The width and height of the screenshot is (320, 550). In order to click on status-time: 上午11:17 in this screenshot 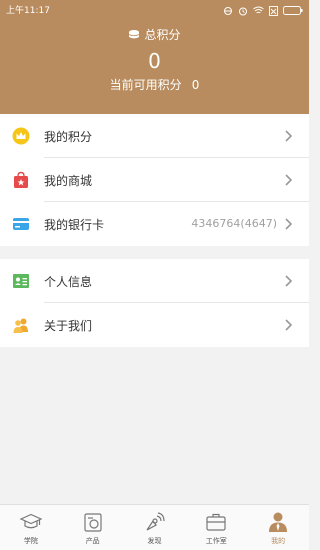, I will do `click(28, 11)`.